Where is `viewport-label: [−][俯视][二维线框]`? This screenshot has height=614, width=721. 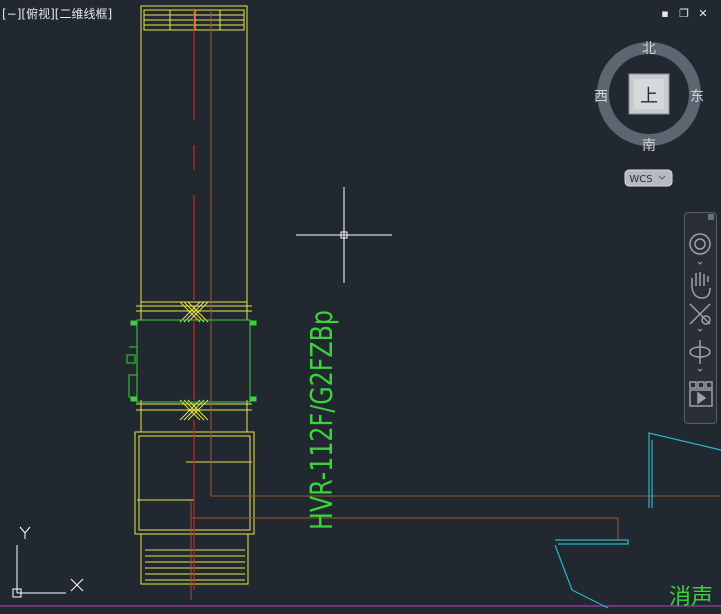 viewport-label: [−][俯视][二维线框] is located at coordinates (57, 13).